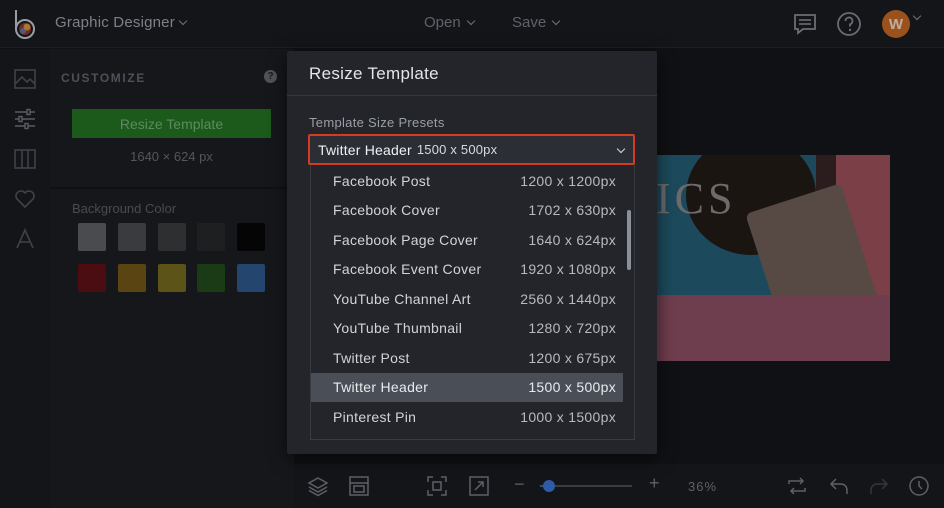 The width and height of the screenshot is (944, 508). I want to click on preset-option: Facebook Event Cover 1920 x 1080px, so click(467, 269).